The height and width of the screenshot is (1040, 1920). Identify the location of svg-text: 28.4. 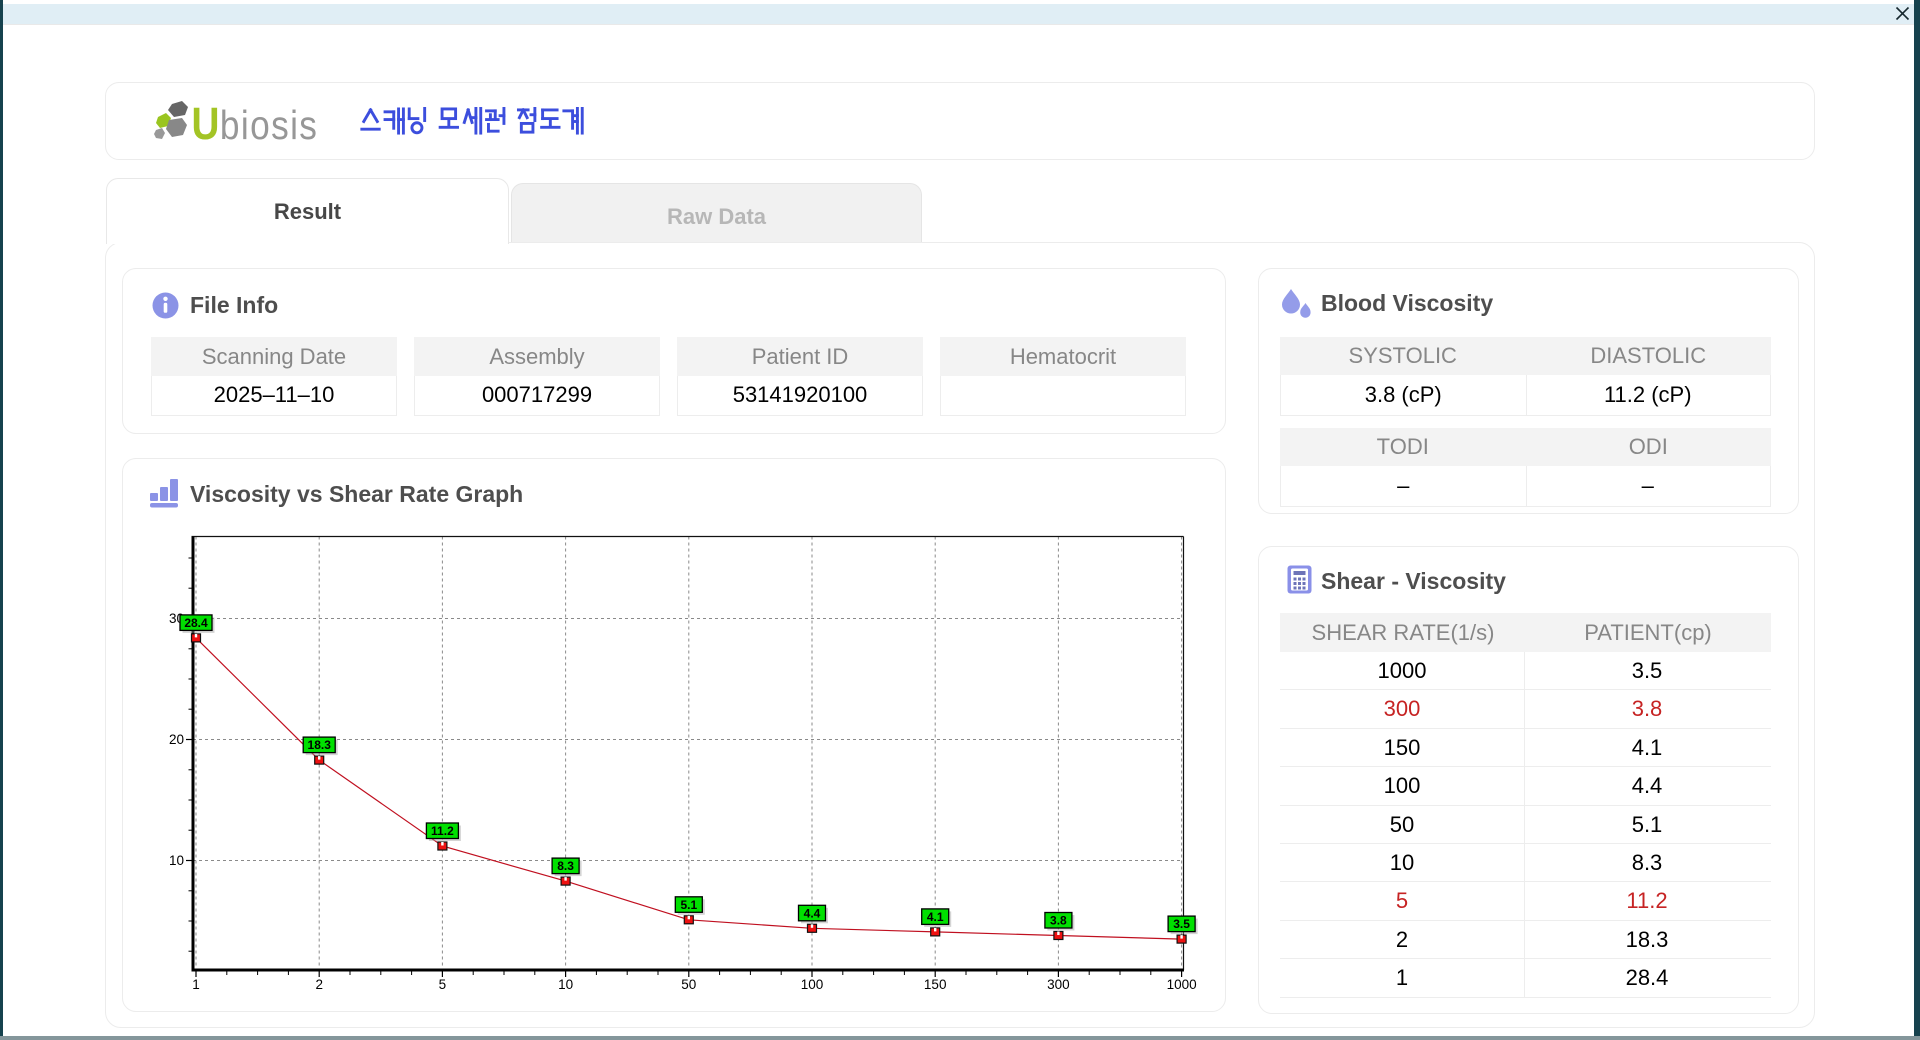
(196, 623).